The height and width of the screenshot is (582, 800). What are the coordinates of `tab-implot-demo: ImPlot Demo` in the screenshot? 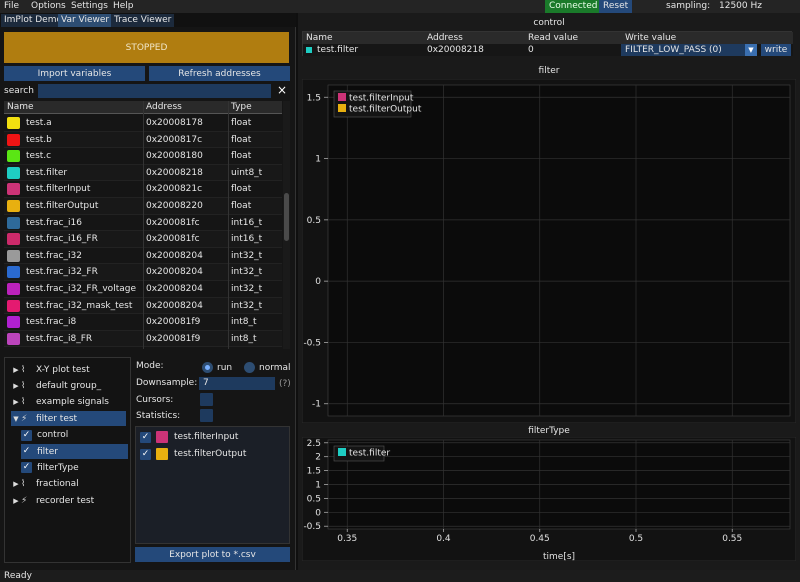 It's located at (33, 20).